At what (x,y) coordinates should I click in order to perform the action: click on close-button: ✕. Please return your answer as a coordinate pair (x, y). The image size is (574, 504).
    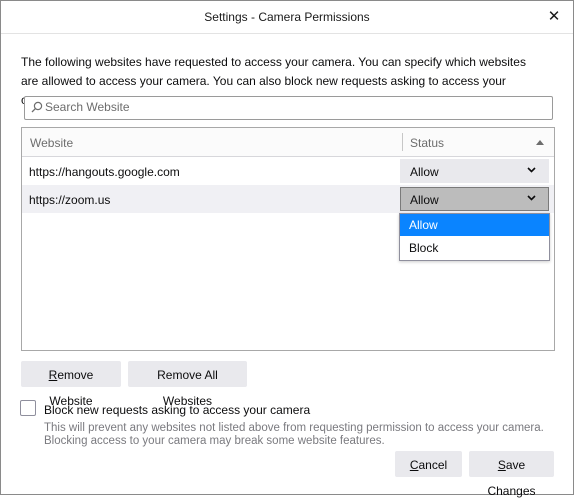
    Looking at the image, I should click on (554, 17).